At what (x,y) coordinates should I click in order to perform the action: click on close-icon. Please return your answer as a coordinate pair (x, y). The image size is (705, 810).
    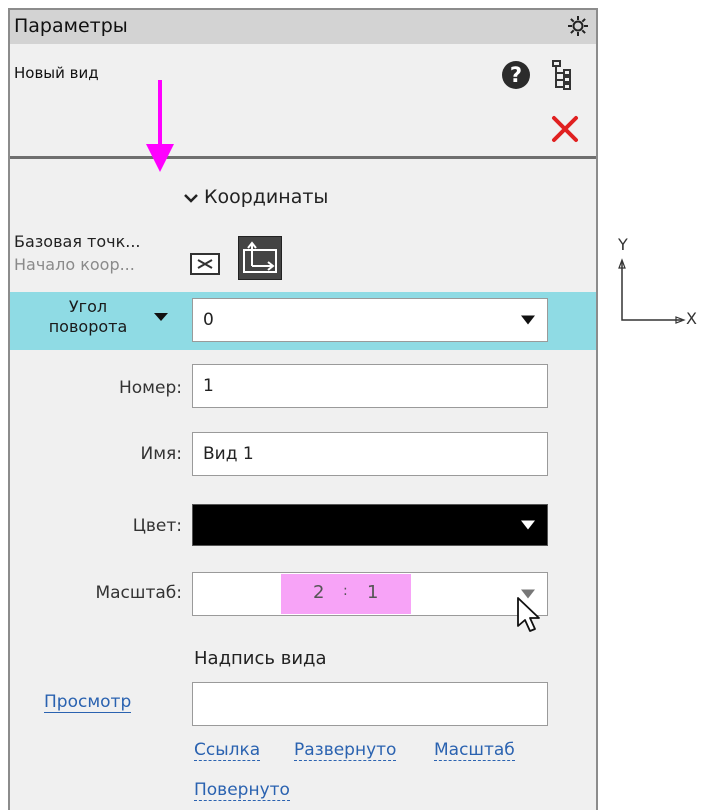
    Looking at the image, I should click on (565, 129).